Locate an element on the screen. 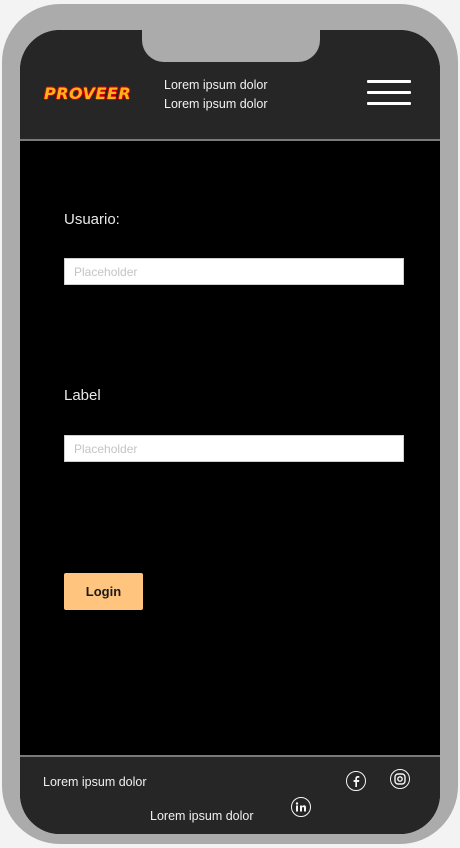  header-text: Lorem ipsum dolor Lorem ipsum dolor is located at coordinates (216, 95).